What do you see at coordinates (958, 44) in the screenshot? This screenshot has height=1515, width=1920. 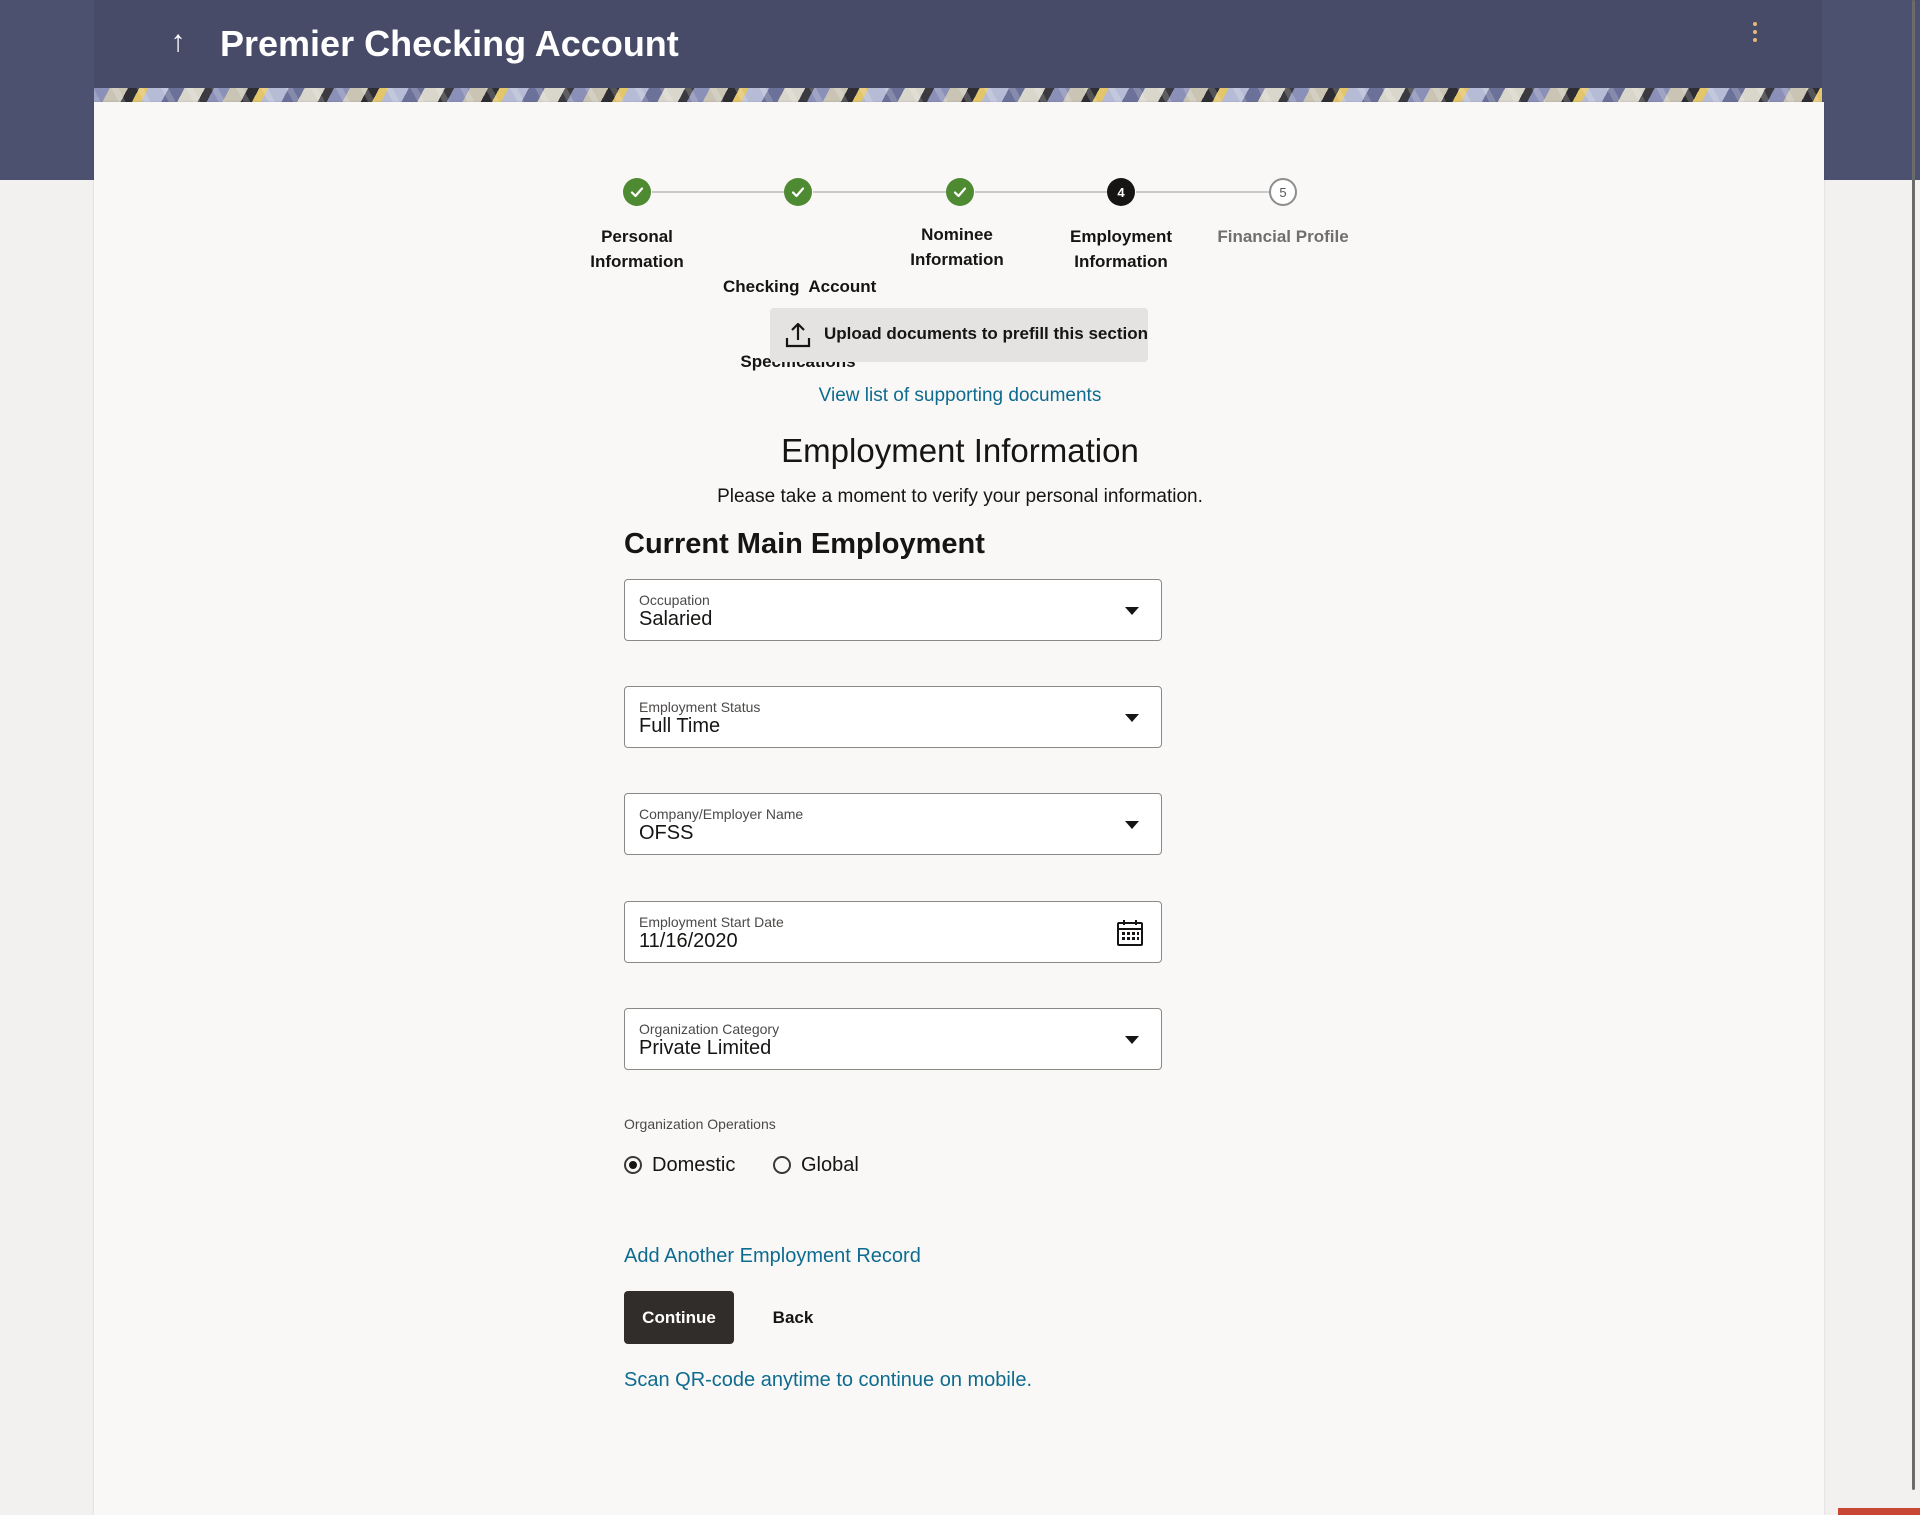 I see `app-header: ↑ Premier Checking Account` at bounding box center [958, 44].